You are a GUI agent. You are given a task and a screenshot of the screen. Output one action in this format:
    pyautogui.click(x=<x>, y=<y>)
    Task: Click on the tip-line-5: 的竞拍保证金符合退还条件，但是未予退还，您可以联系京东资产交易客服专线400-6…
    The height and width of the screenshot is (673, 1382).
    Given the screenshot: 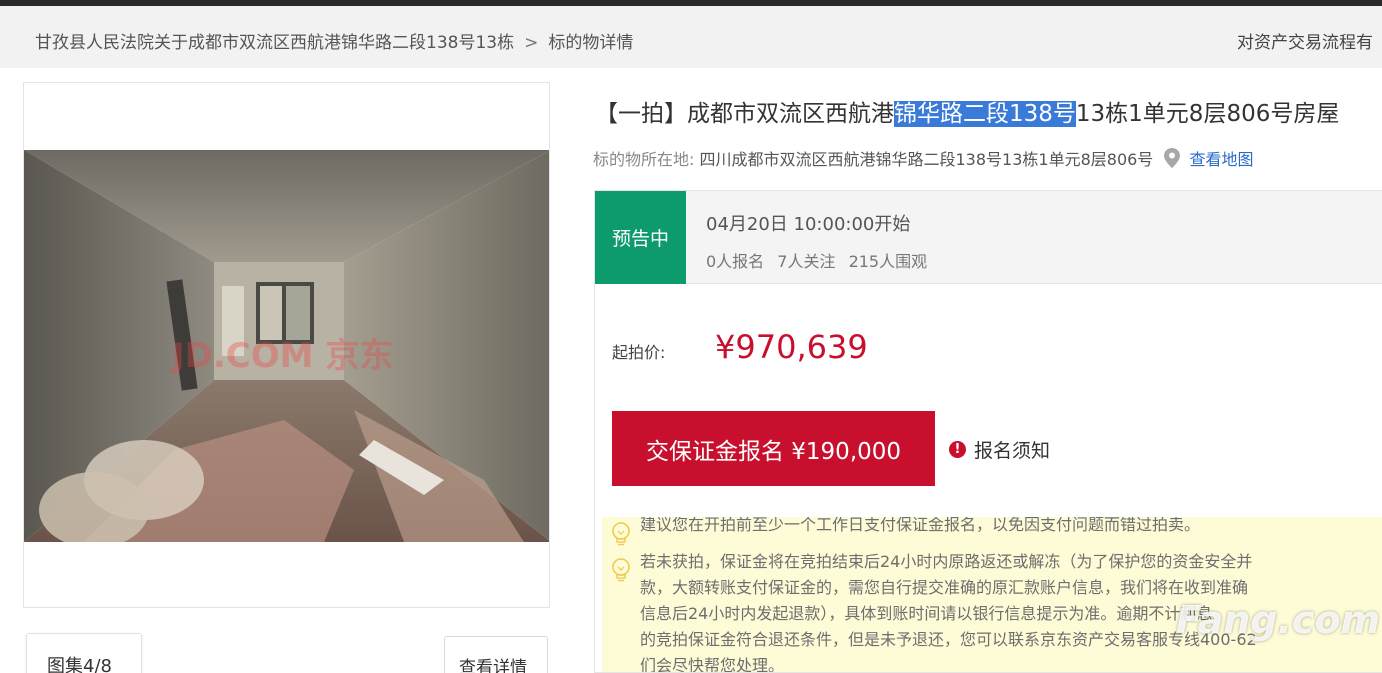 What is the action you would take?
    pyautogui.click(x=948, y=639)
    